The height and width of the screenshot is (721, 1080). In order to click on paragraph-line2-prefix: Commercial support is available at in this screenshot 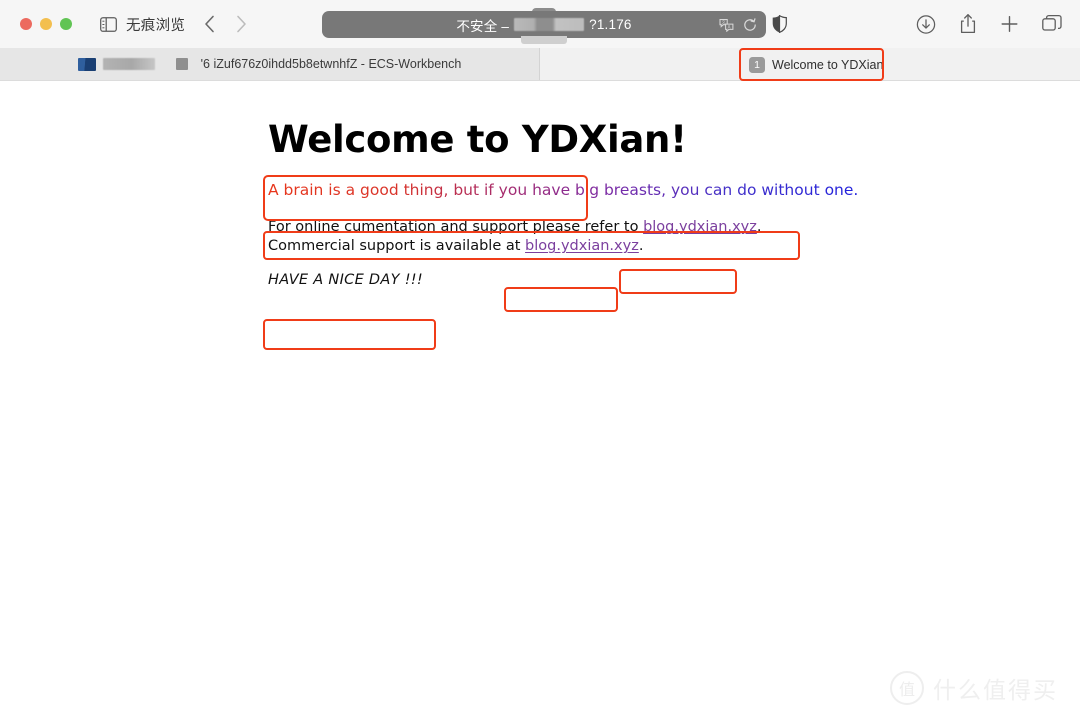, I will do `click(397, 246)`.